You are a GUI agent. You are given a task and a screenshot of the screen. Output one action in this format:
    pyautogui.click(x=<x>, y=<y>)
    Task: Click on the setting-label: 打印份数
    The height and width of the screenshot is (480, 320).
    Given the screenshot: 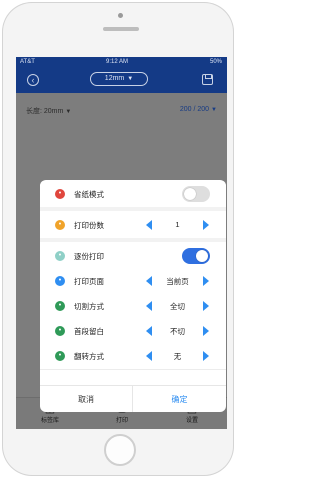 What is the action you would take?
    pyautogui.click(x=89, y=225)
    